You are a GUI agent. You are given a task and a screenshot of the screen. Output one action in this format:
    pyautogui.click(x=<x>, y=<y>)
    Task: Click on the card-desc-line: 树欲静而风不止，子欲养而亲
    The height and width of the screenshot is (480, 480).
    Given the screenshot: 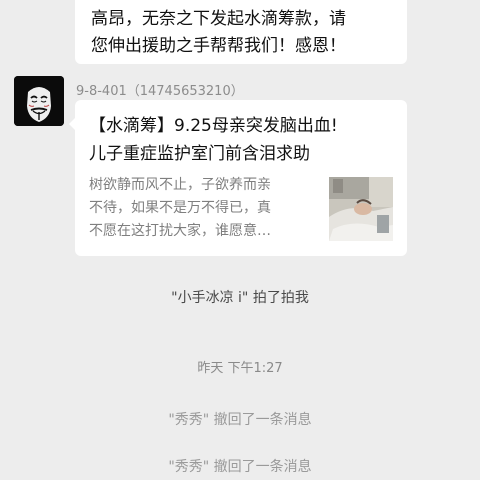 What is the action you would take?
    pyautogui.click(x=180, y=185)
    